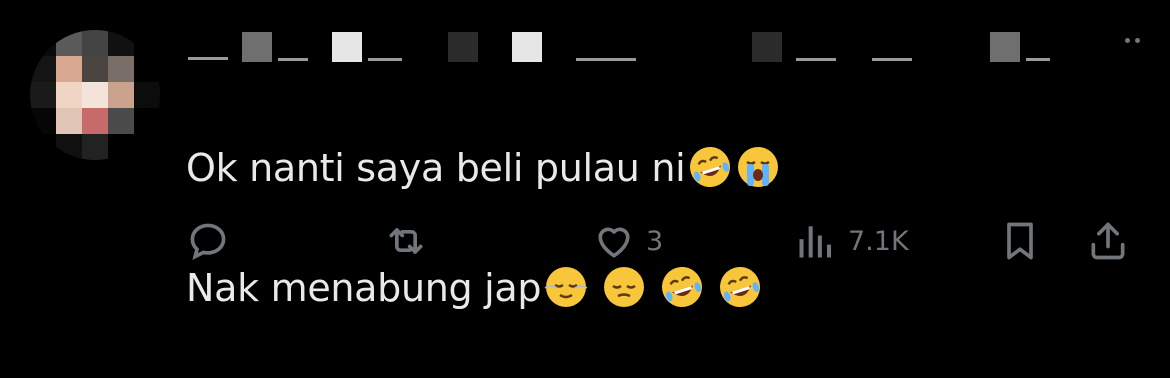  What do you see at coordinates (566, 287) in the screenshot?
I see `relieved-emoji-icon` at bounding box center [566, 287].